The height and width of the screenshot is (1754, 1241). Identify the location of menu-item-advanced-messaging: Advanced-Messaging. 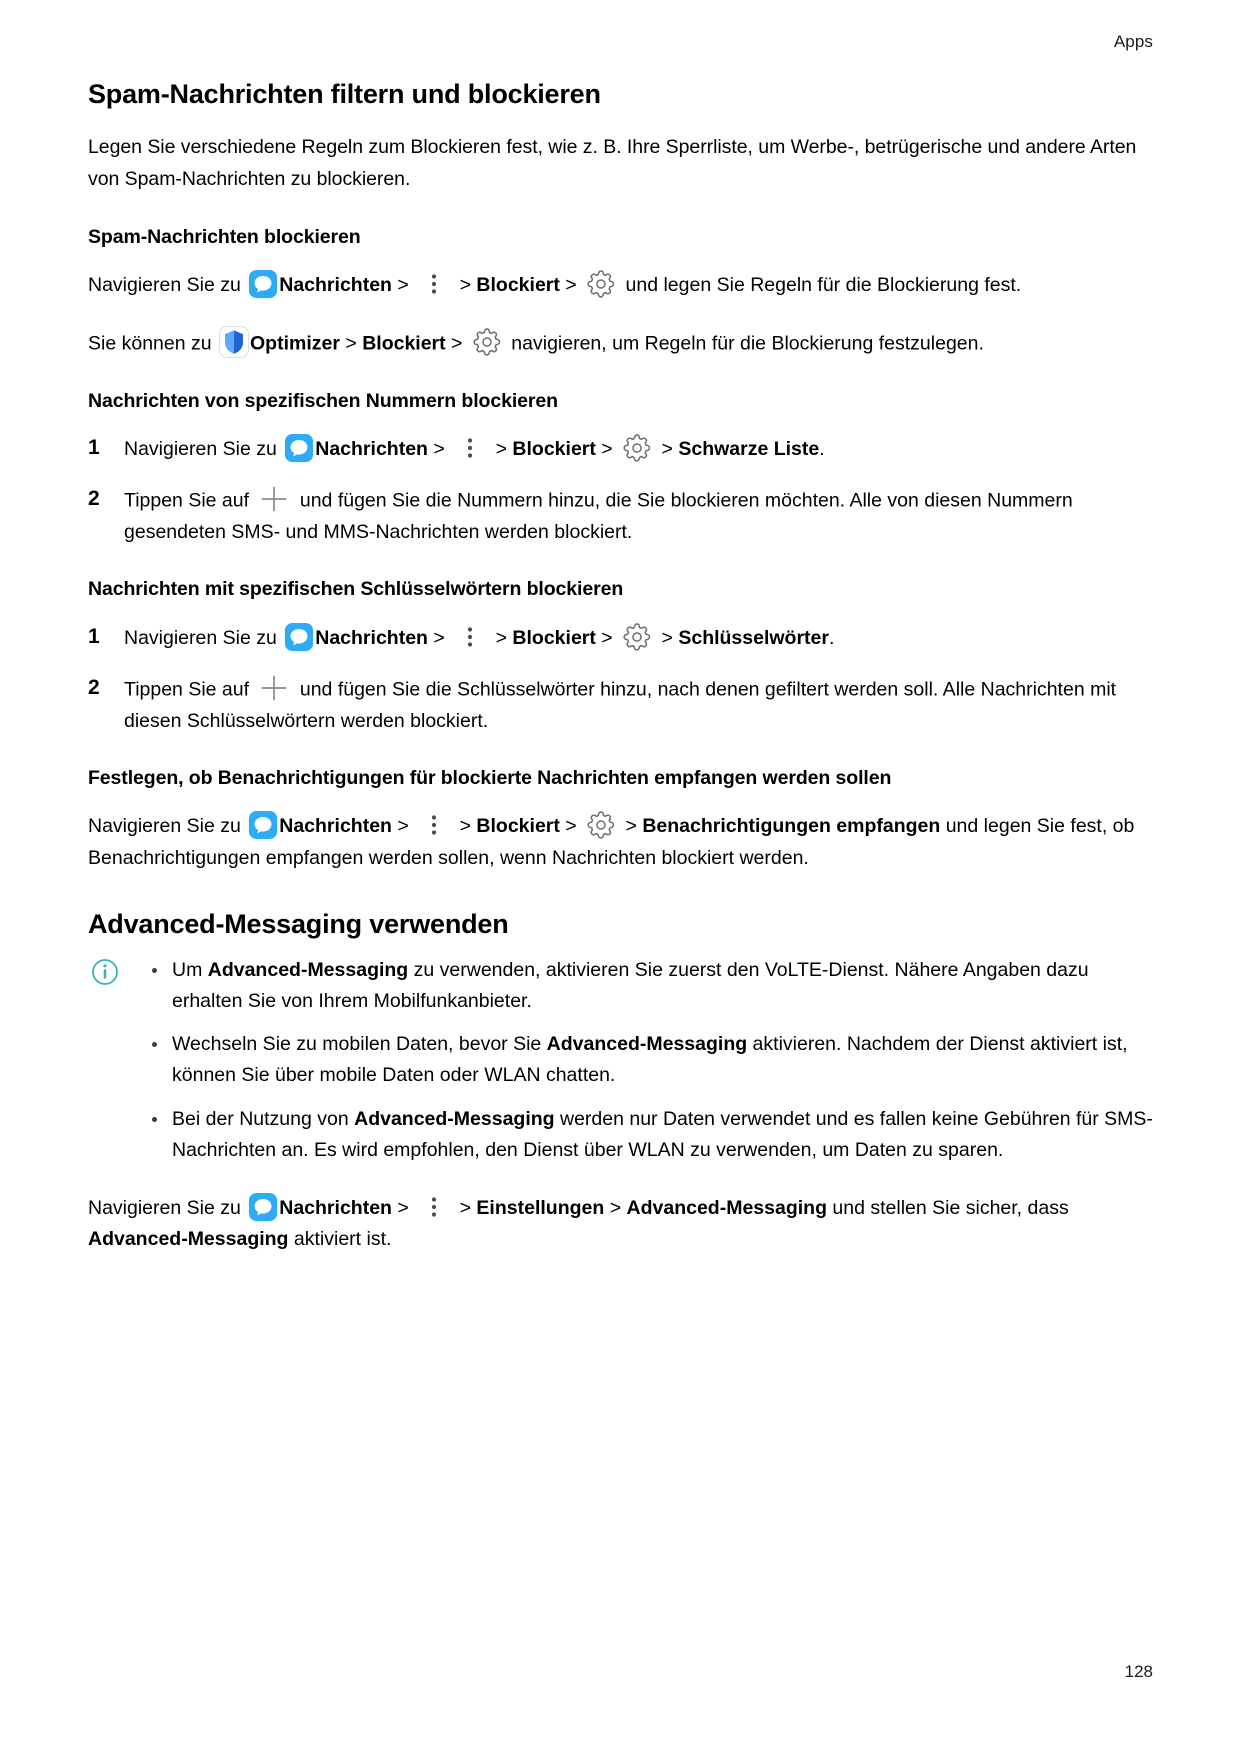
(726, 1207).